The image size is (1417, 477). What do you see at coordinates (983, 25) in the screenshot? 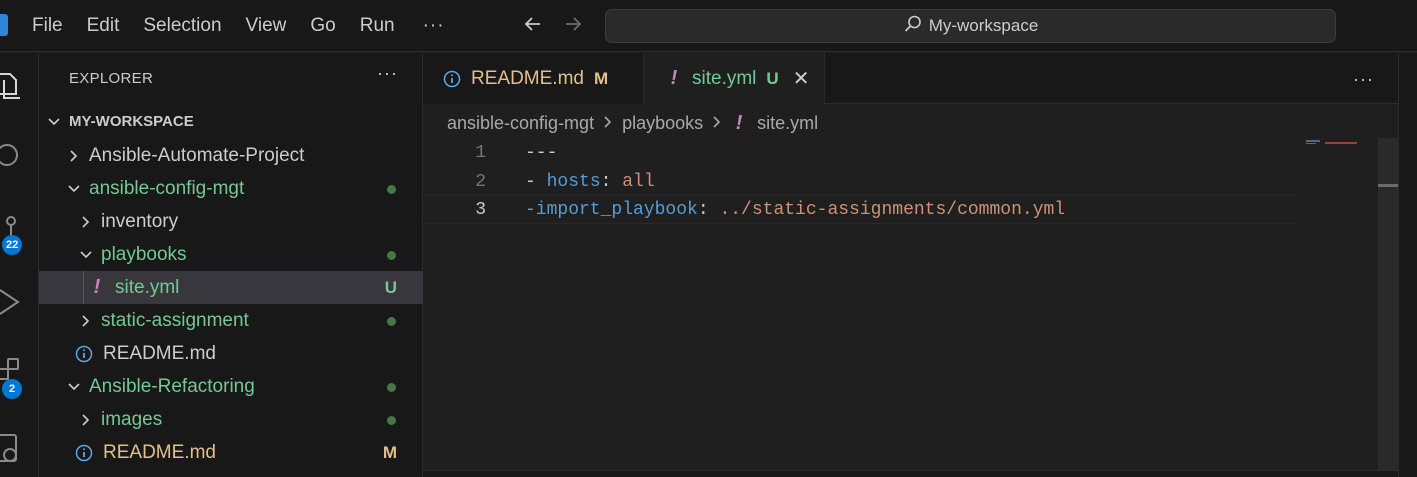
I see `search-text: My-workspace` at bounding box center [983, 25].